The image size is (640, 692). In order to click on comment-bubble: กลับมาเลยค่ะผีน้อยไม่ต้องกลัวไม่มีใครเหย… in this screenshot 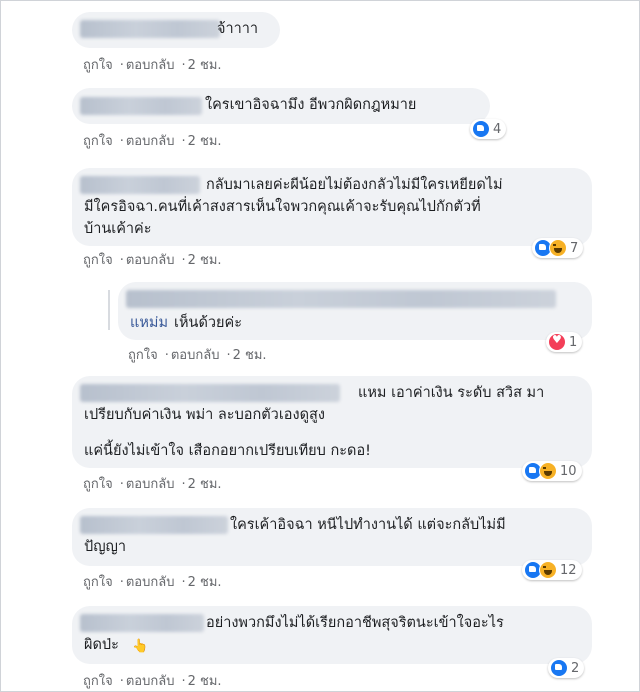, I will do `click(332, 207)`.